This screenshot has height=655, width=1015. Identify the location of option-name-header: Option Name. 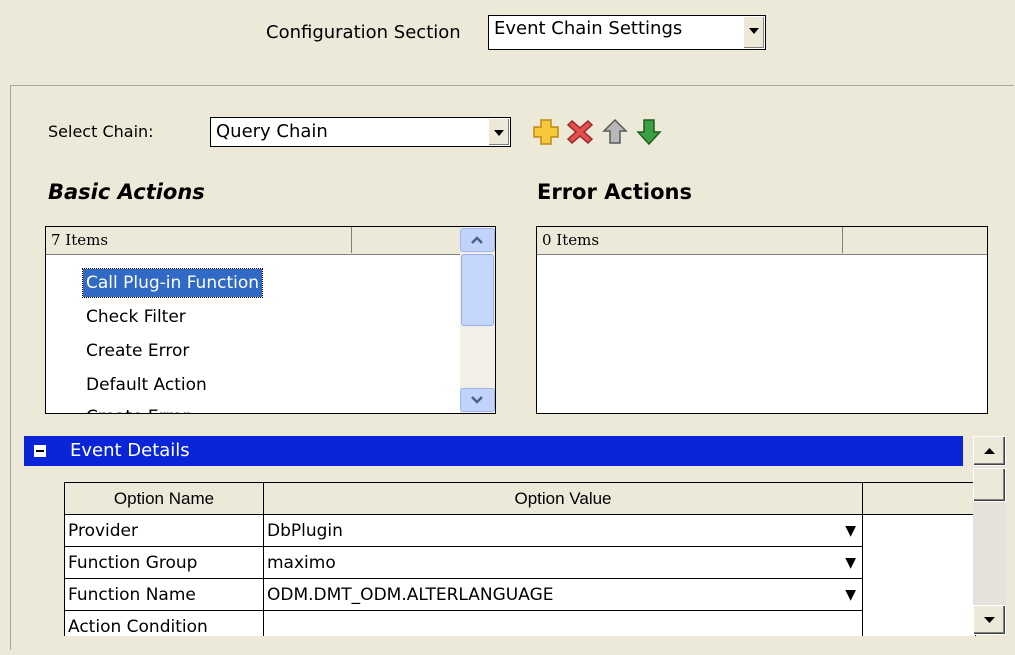
(164, 498).